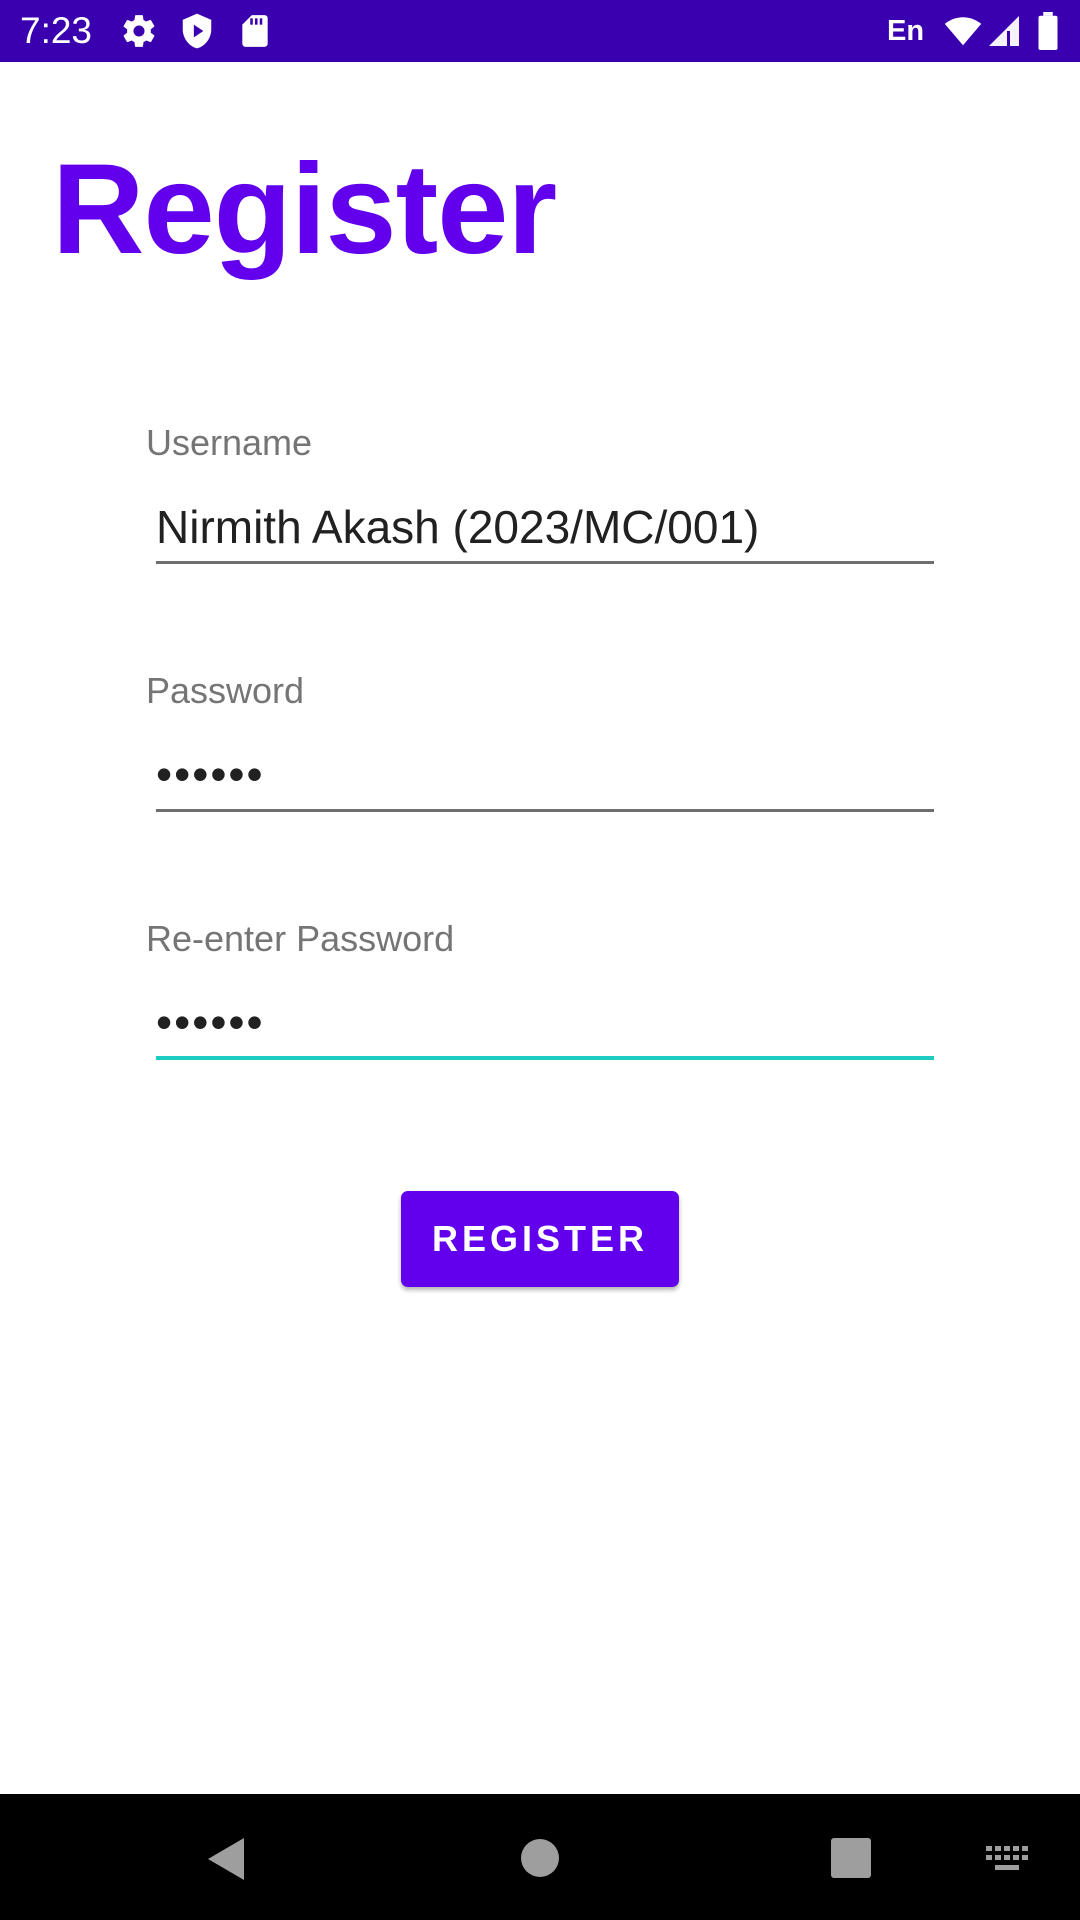 The width and height of the screenshot is (1080, 1920). Describe the element at coordinates (851, 1860) in the screenshot. I see `recents-icon` at that location.